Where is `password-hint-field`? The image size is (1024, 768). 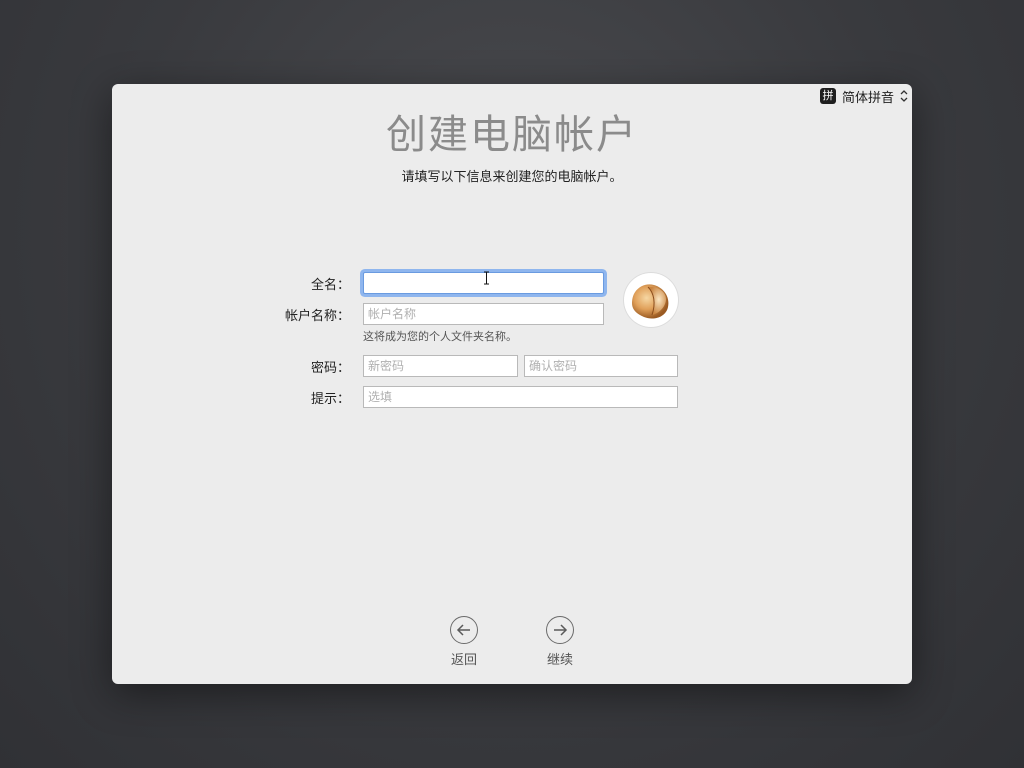
password-hint-field is located at coordinates (520, 397).